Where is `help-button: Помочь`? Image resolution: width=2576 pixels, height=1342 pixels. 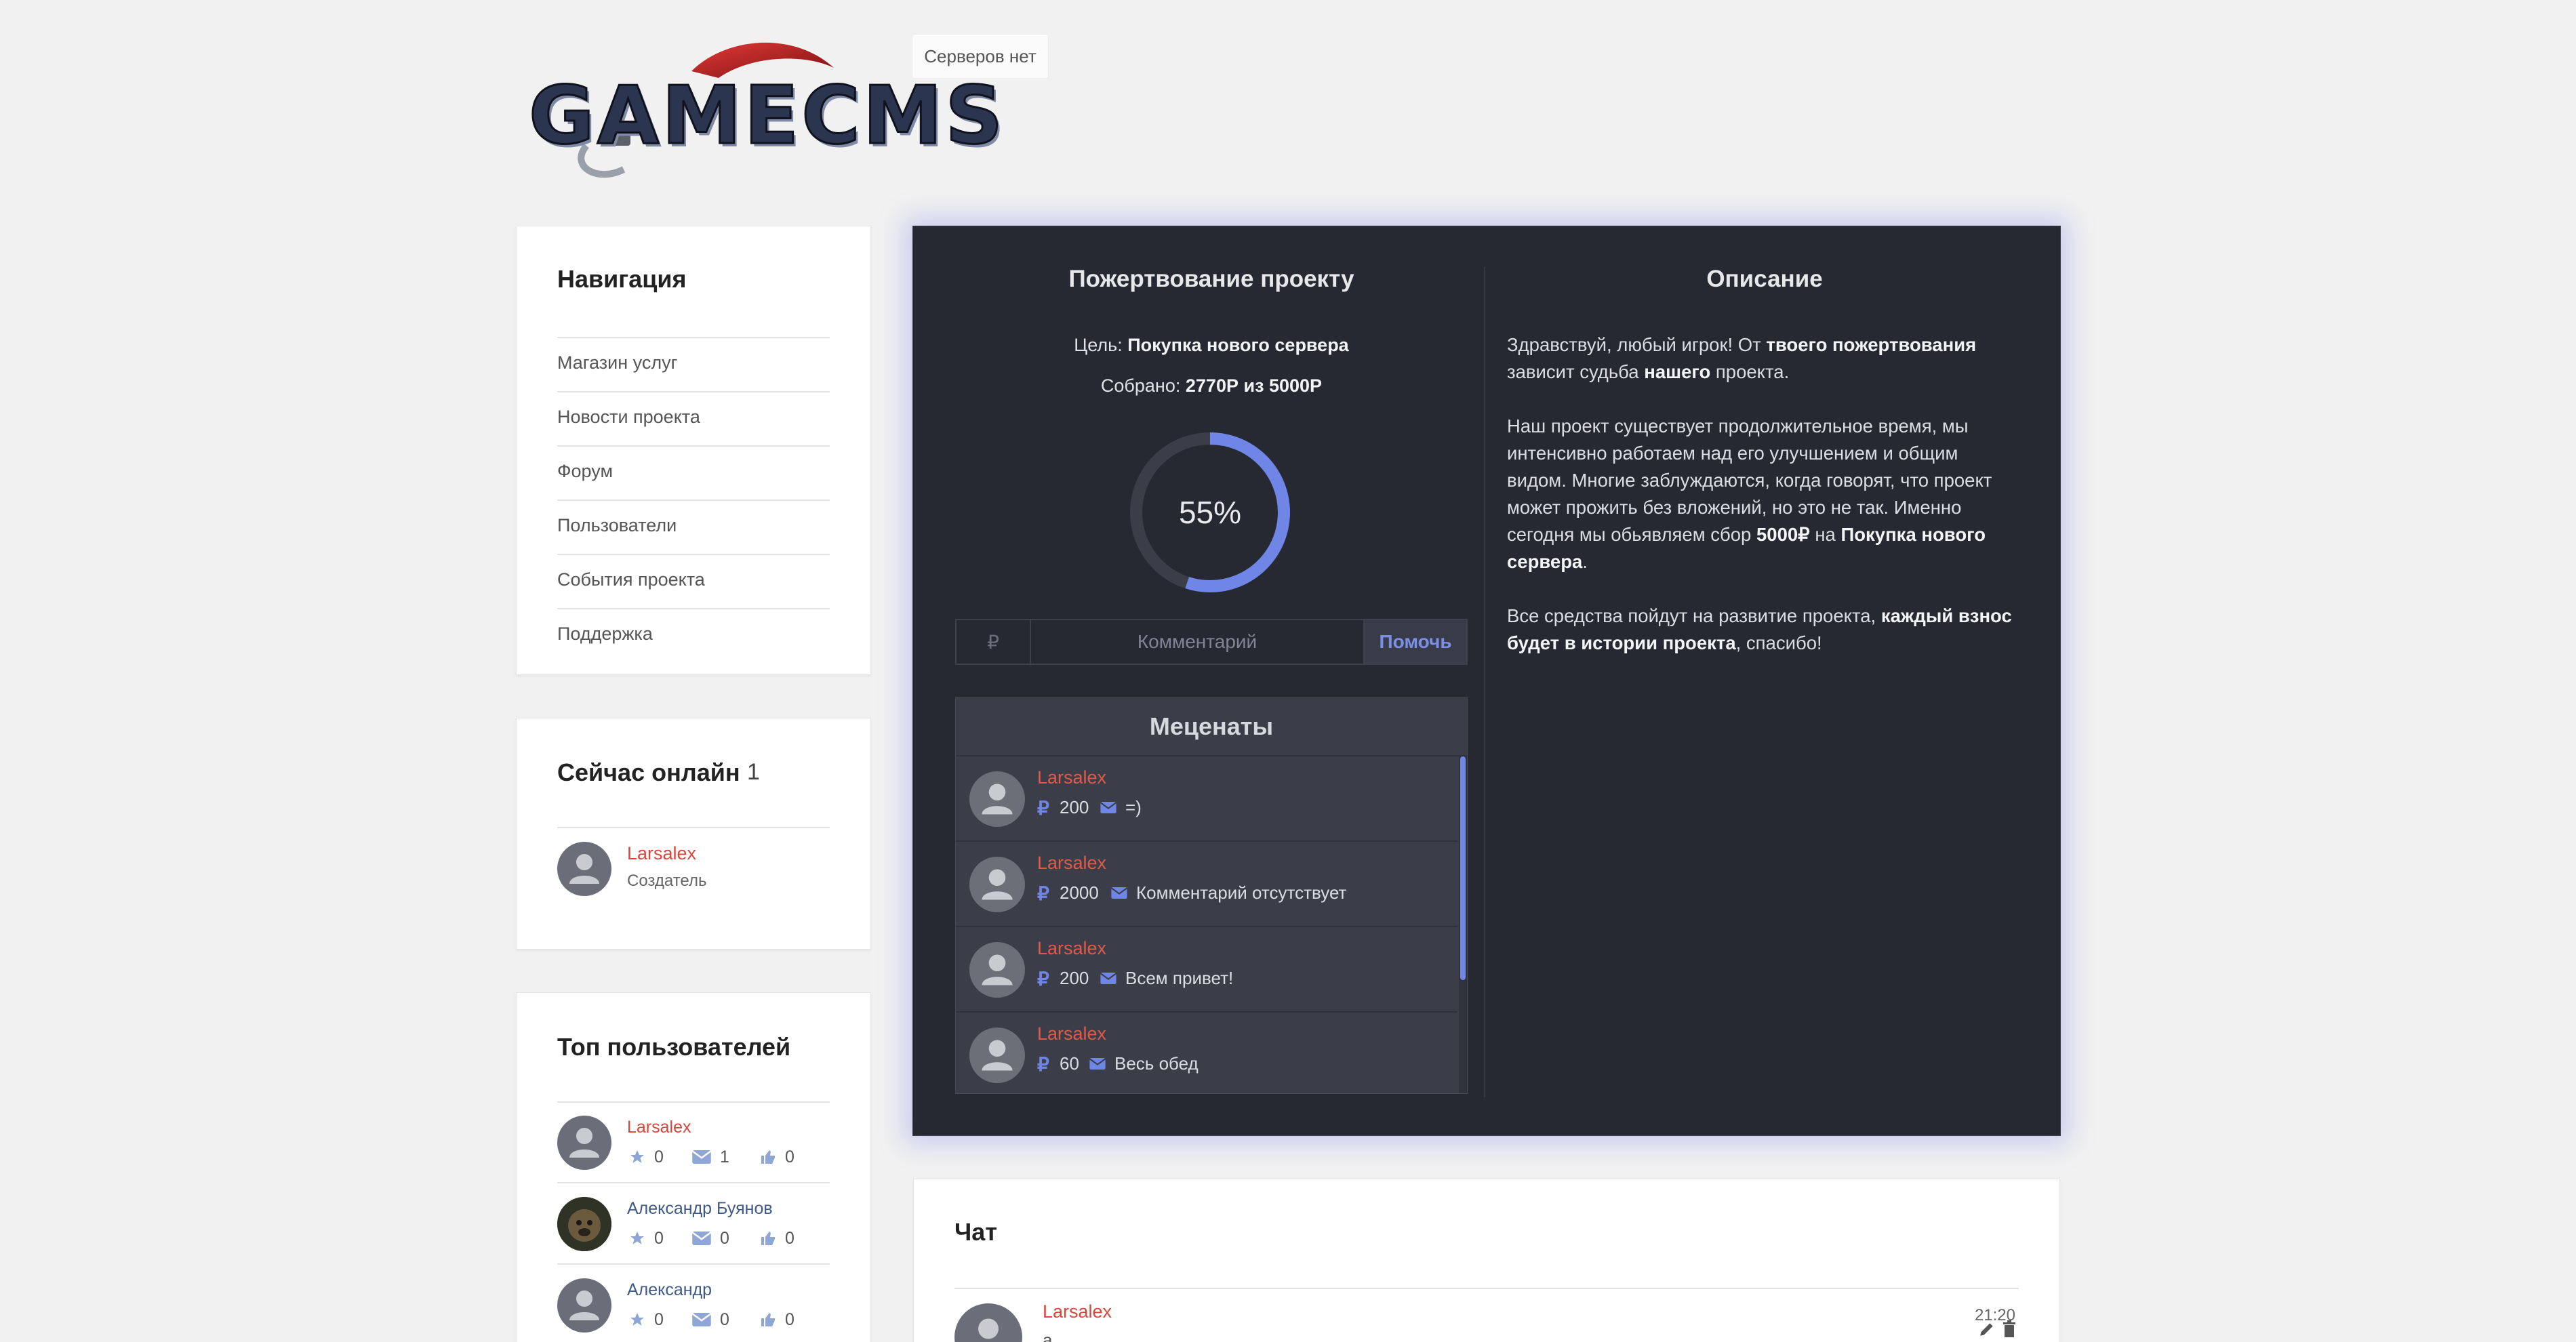 help-button: Помочь is located at coordinates (1415, 642).